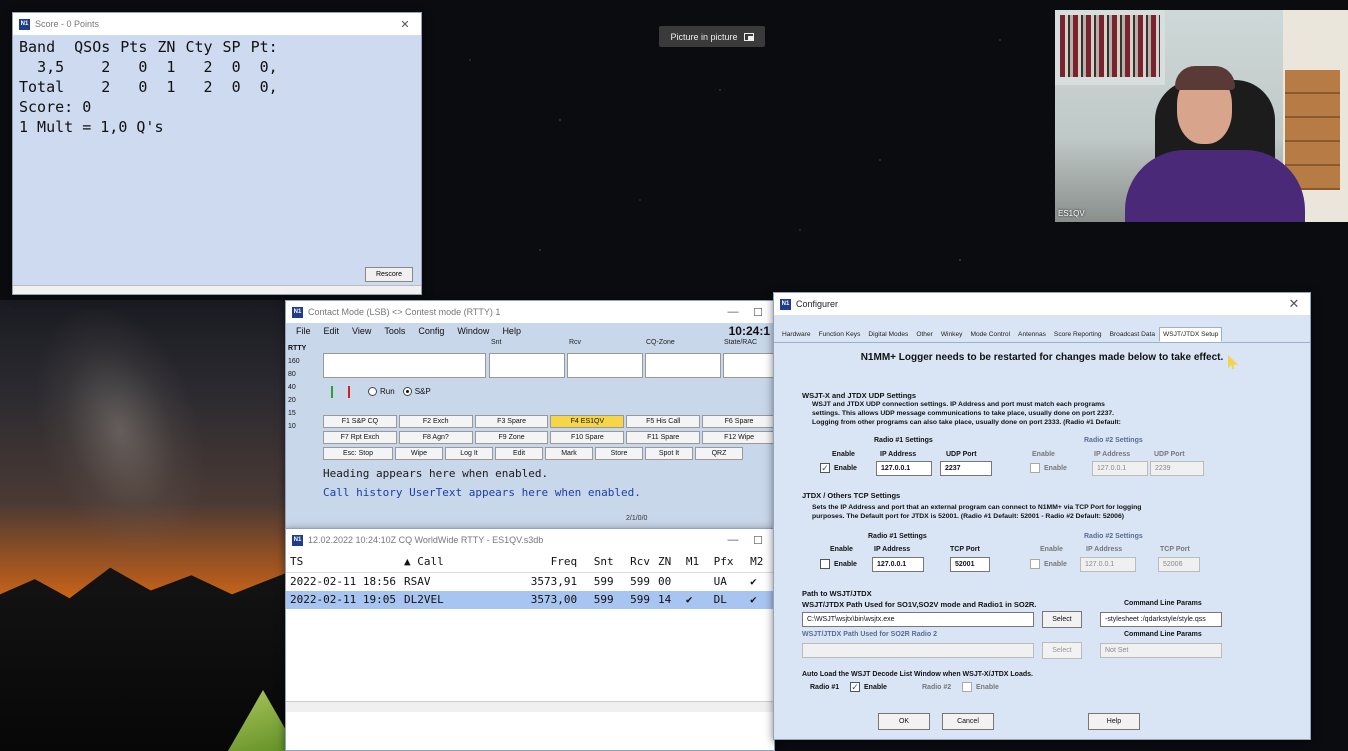 This screenshot has width=1348, height=751. What do you see at coordinates (416, 392) in the screenshot?
I see `sp-radio: S&P` at bounding box center [416, 392].